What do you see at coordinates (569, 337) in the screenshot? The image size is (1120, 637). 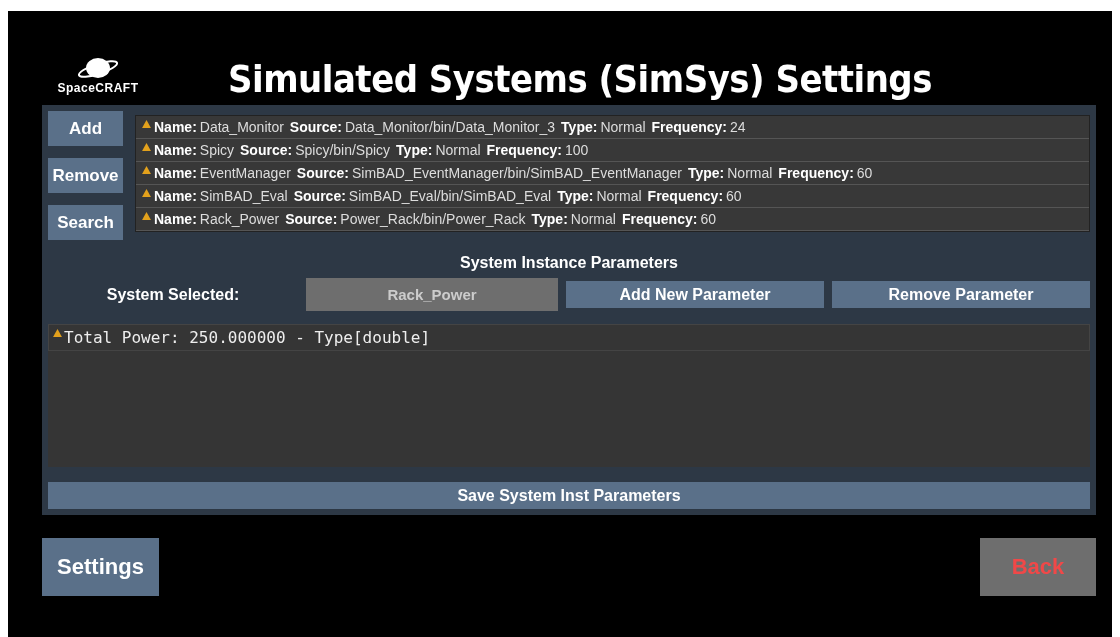 I see `parameter-row: Total Power: 250.000000 - Type[double]` at bounding box center [569, 337].